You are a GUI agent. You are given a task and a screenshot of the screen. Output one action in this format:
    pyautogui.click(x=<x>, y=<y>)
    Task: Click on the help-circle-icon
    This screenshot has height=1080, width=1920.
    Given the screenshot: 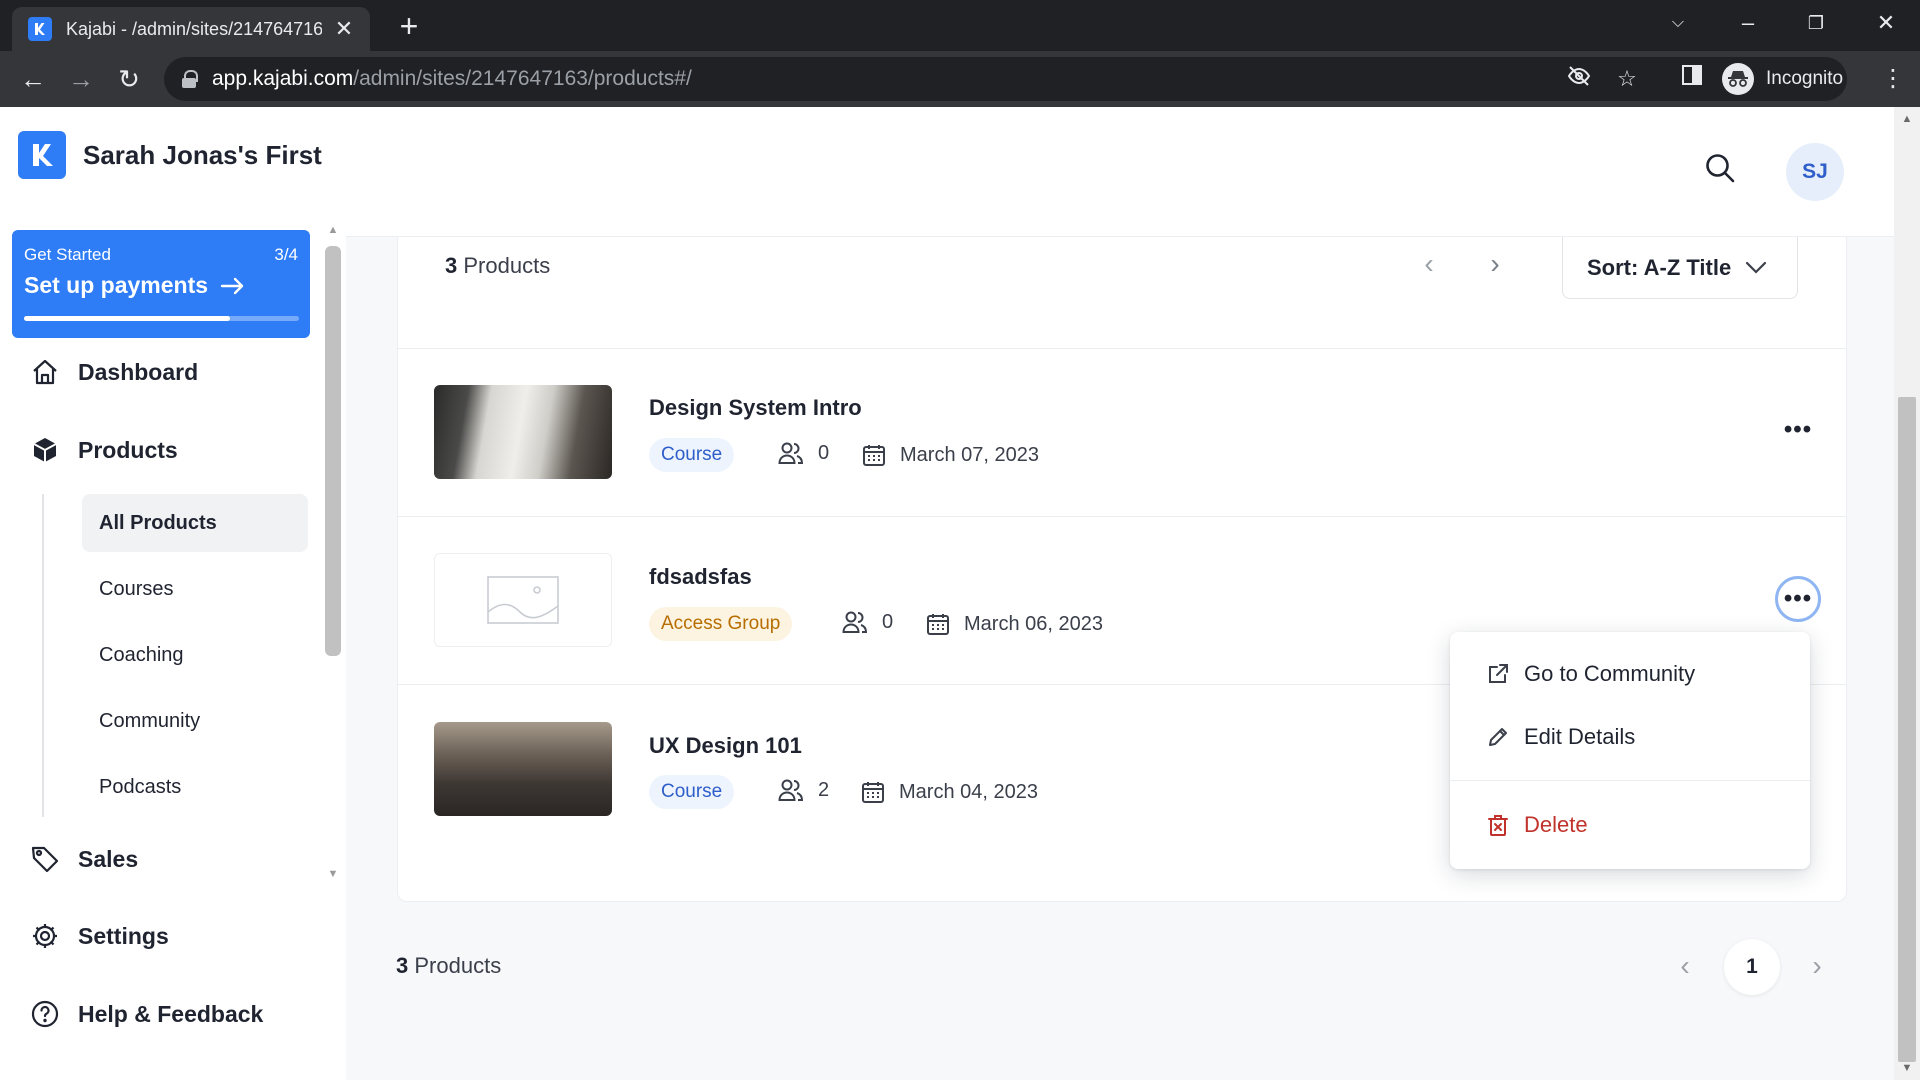 What is the action you would take?
    pyautogui.click(x=45, y=1014)
    